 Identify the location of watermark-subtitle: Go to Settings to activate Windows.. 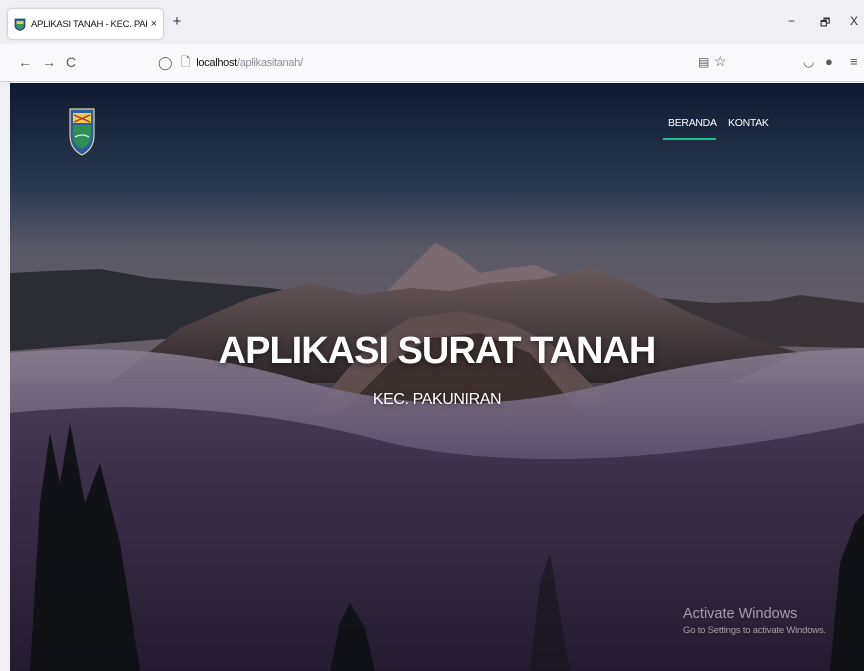
(754, 630).